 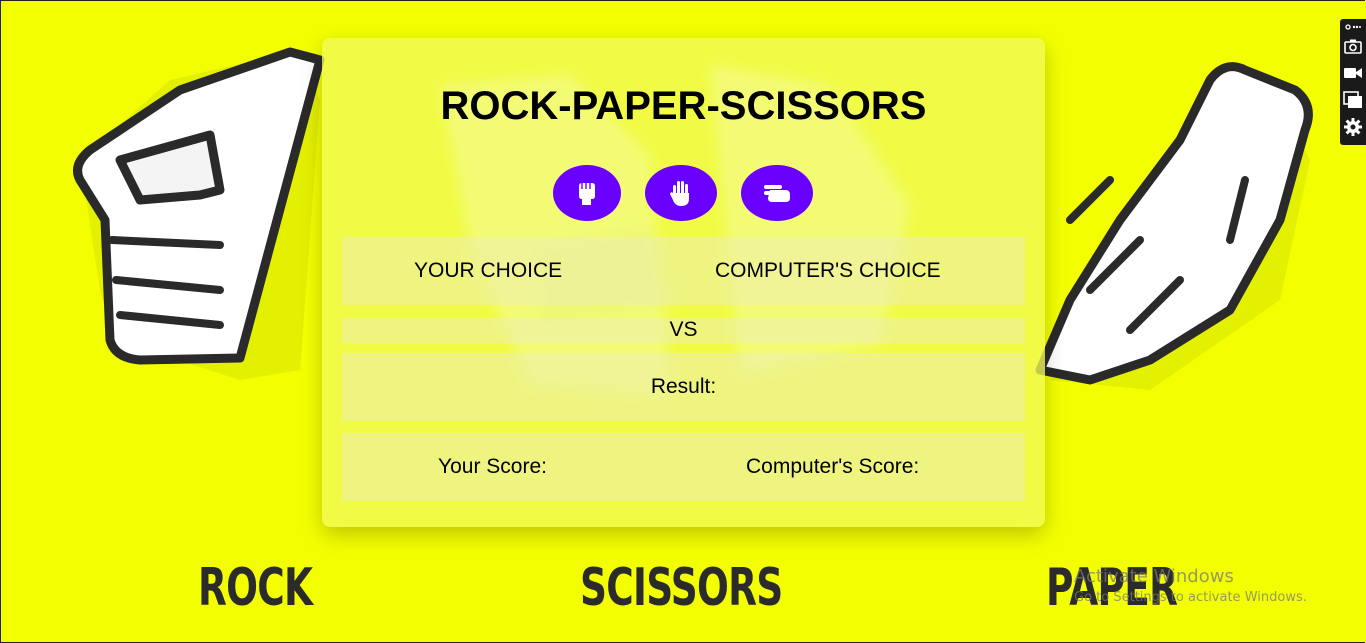 I want to click on score-panel: Your Score: Computer's Score:, so click(x=683, y=467).